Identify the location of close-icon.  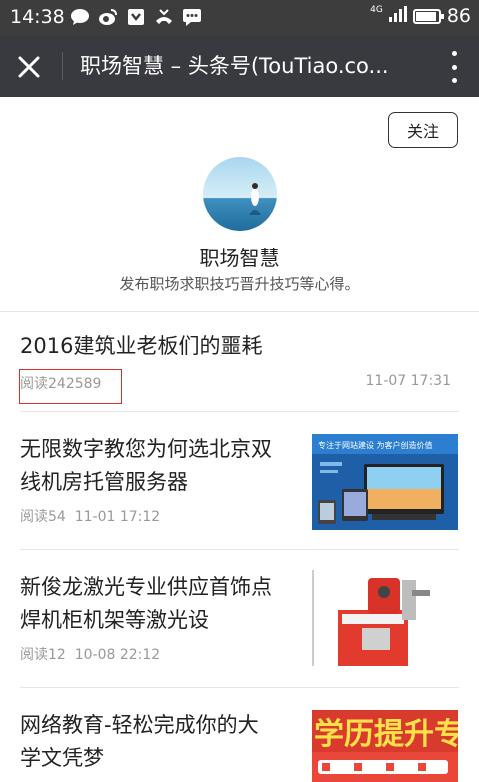
(29, 67).